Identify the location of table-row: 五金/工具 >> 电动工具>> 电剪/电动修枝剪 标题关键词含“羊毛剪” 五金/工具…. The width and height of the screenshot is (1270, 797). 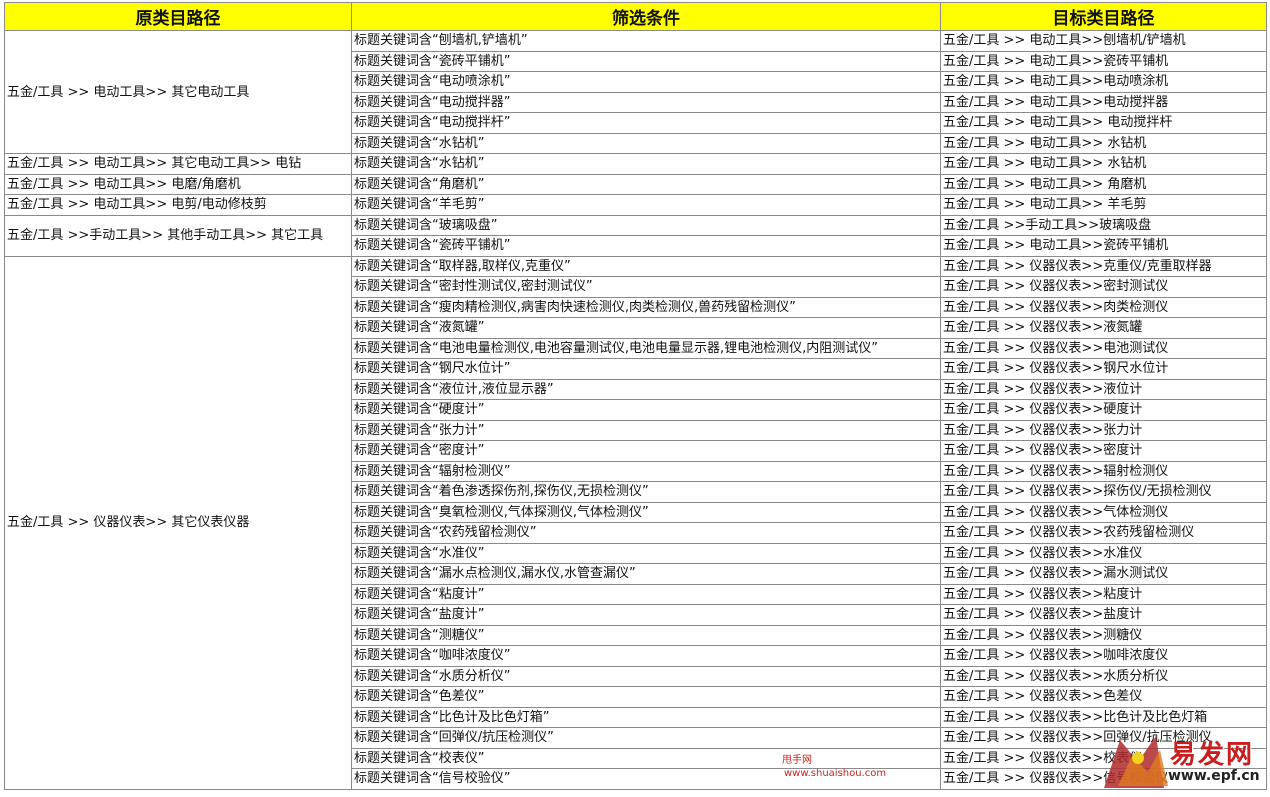
(635, 205).